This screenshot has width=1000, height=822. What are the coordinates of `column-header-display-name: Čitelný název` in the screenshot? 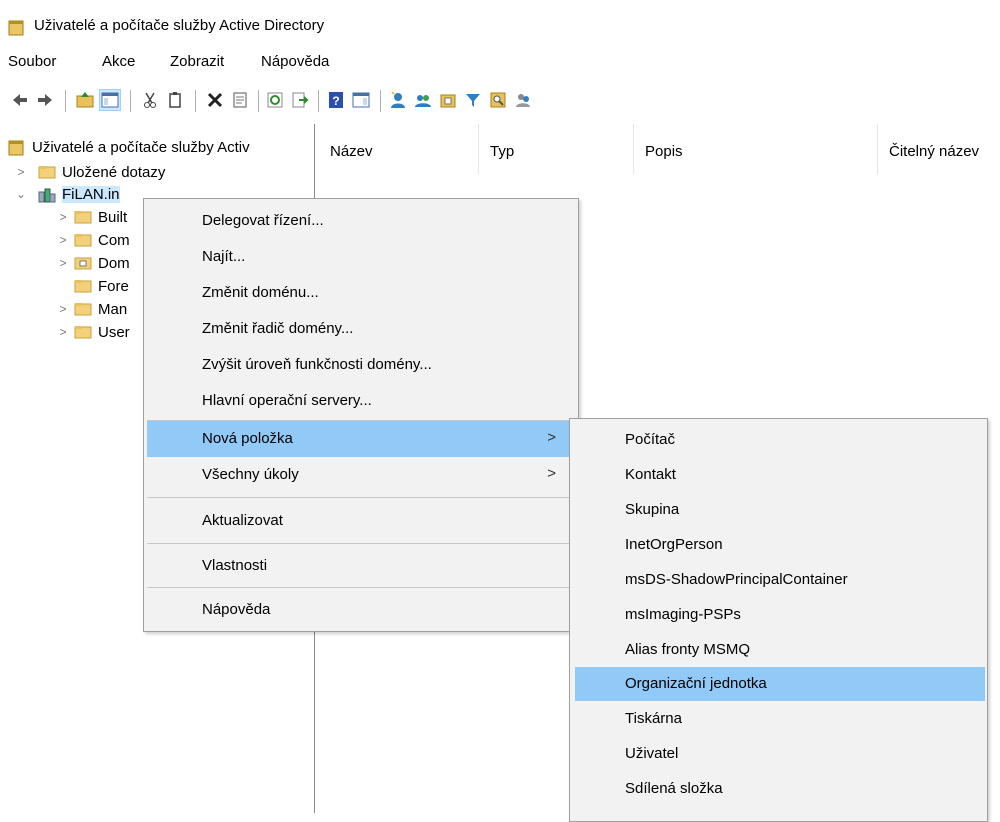 It's located at (938, 149).